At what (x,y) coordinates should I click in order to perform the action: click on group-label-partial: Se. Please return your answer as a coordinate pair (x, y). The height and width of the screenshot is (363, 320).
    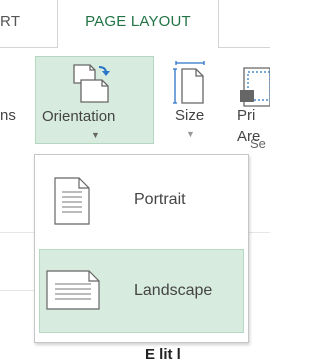
    Looking at the image, I should click on (258, 143).